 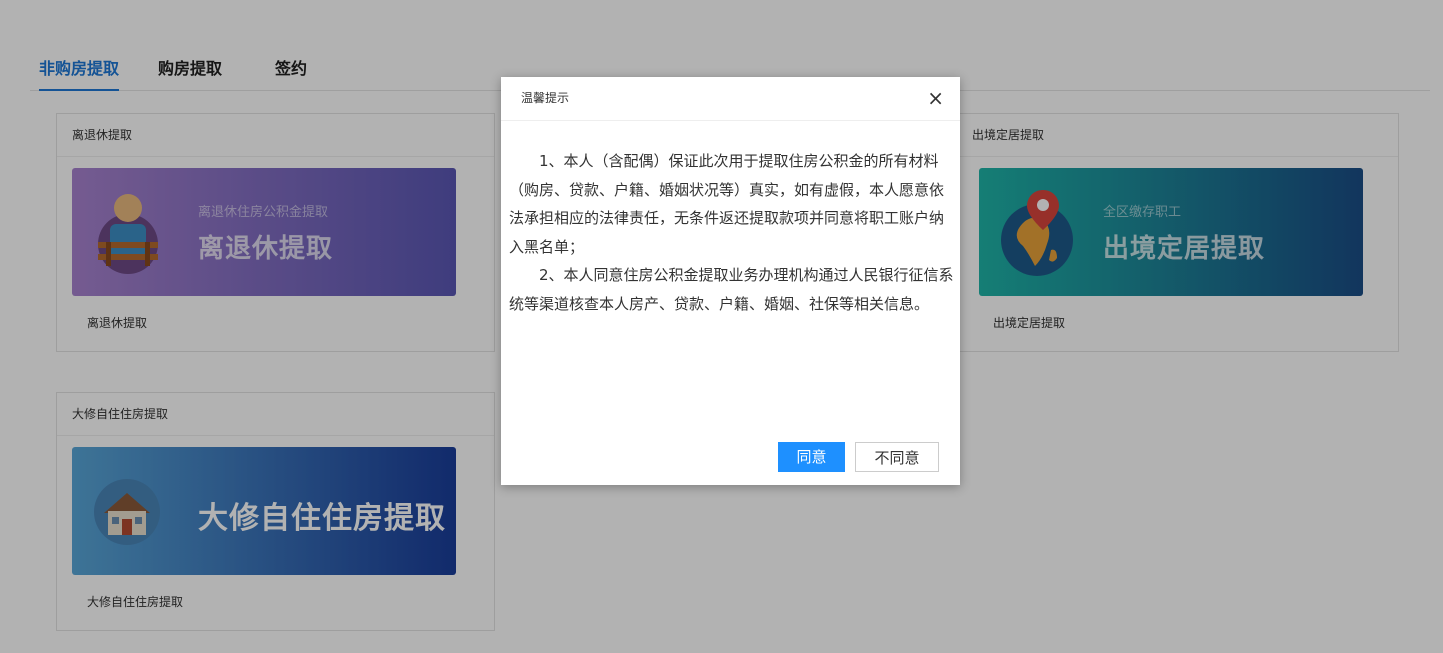 What do you see at coordinates (897, 457) in the screenshot?
I see `disagree-button: 不同意` at bounding box center [897, 457].